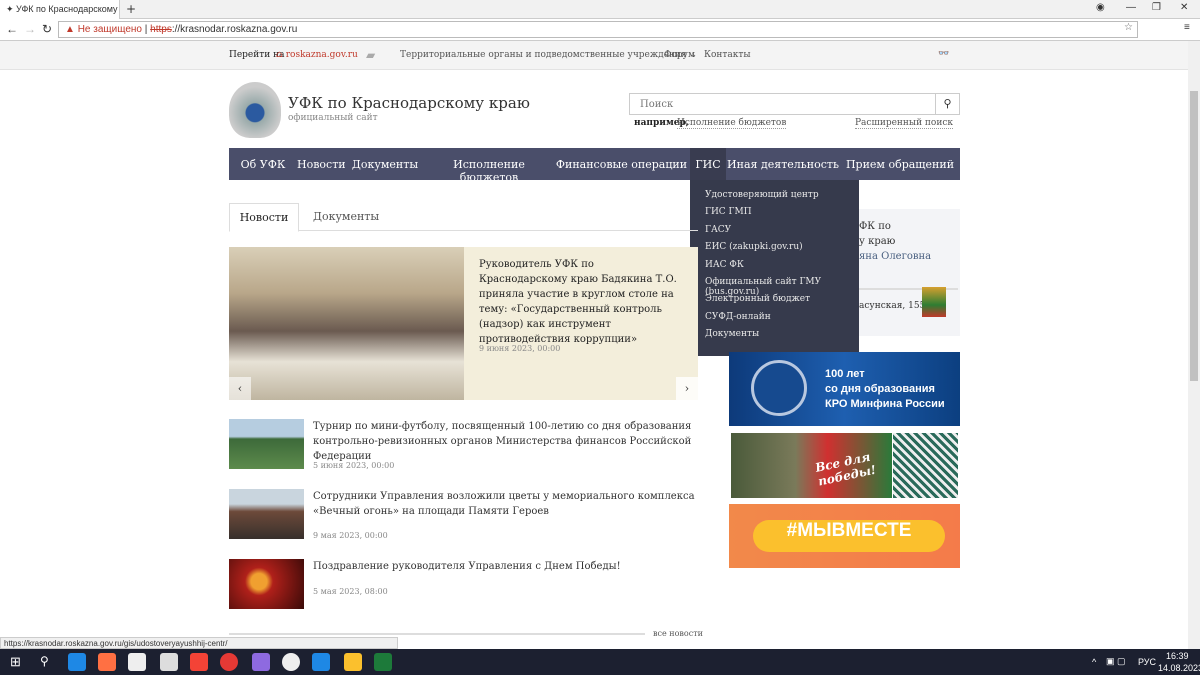  I want to click on head-name-link: яна Олеговна, so click(895, 256).